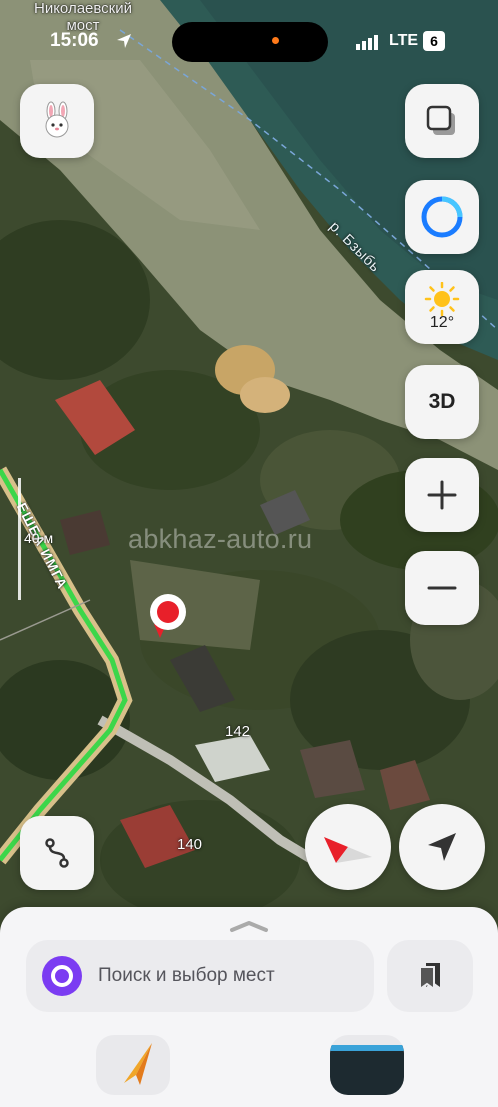 This screenshot has width=498, height=1107. Describe the element at coordinates (275, 40) in the screenshot. I see `recording-indicator` at that location.